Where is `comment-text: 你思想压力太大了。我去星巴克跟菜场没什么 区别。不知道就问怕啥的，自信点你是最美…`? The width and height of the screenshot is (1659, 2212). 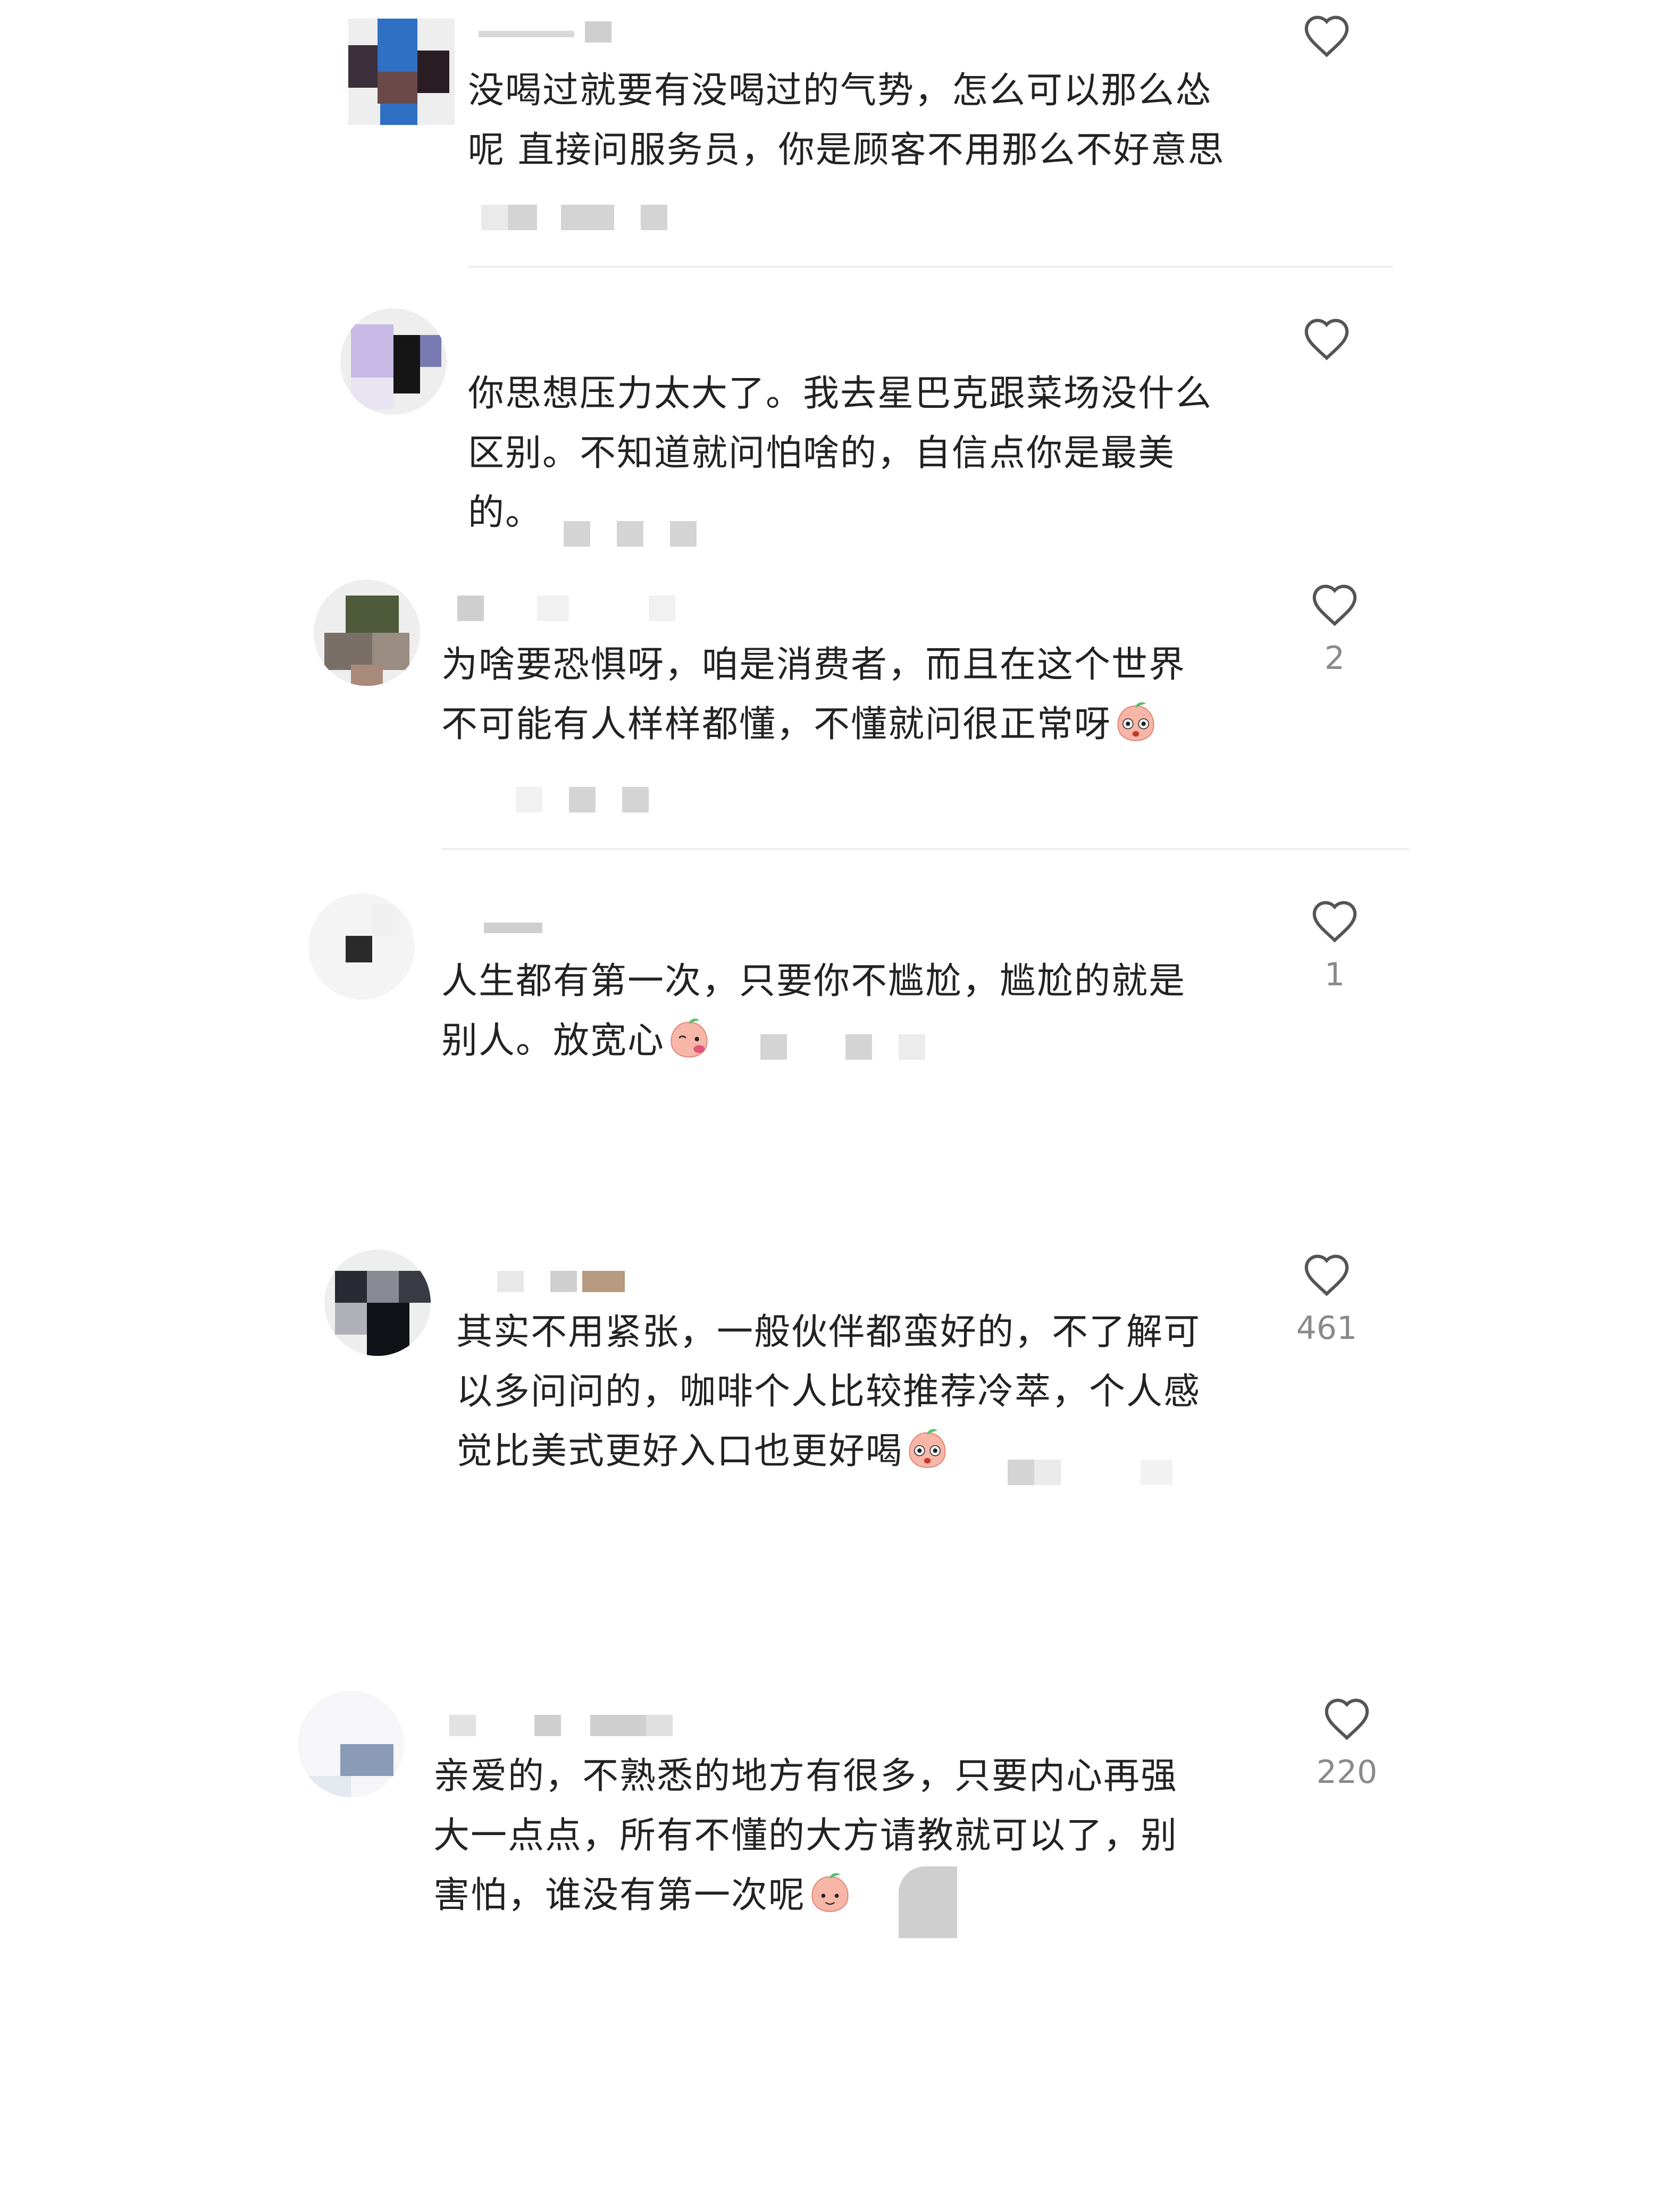
comment-text: 你思想压力太大了。我去星巴克跟菜场没什么 区别。不知道就问怕啥的，自信点你是最美… is located at coordinates (840, 453).